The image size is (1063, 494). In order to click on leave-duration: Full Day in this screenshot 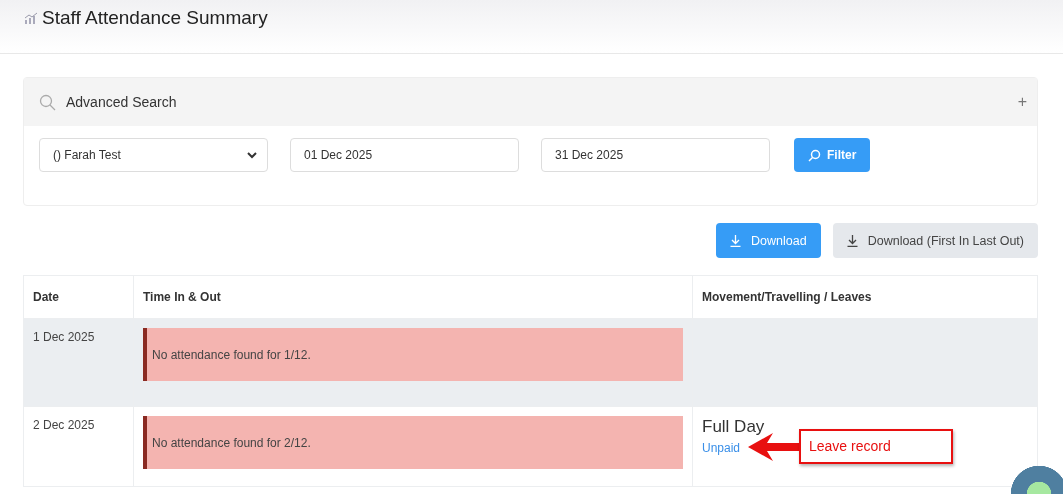, I will do `click(733, 427)`.